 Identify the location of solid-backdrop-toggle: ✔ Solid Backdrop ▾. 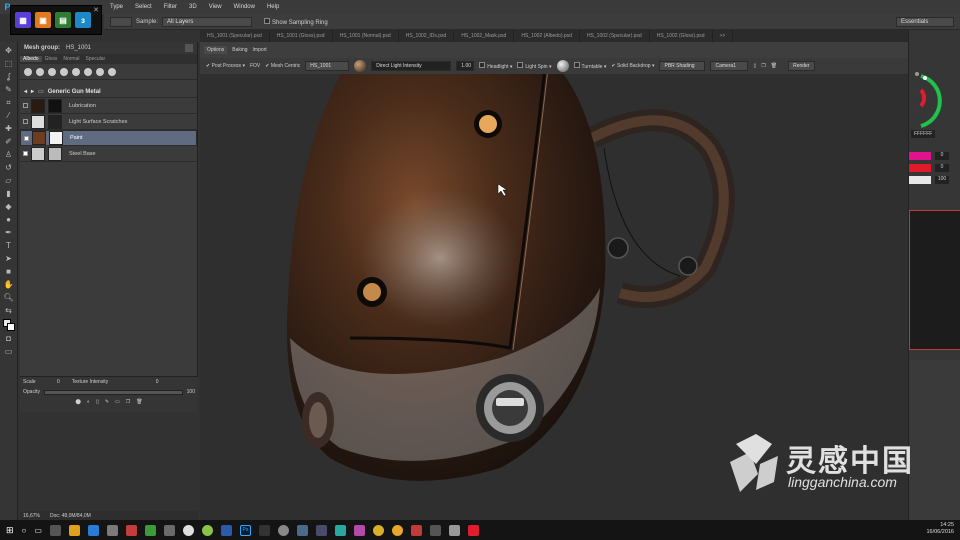
(632, 66).